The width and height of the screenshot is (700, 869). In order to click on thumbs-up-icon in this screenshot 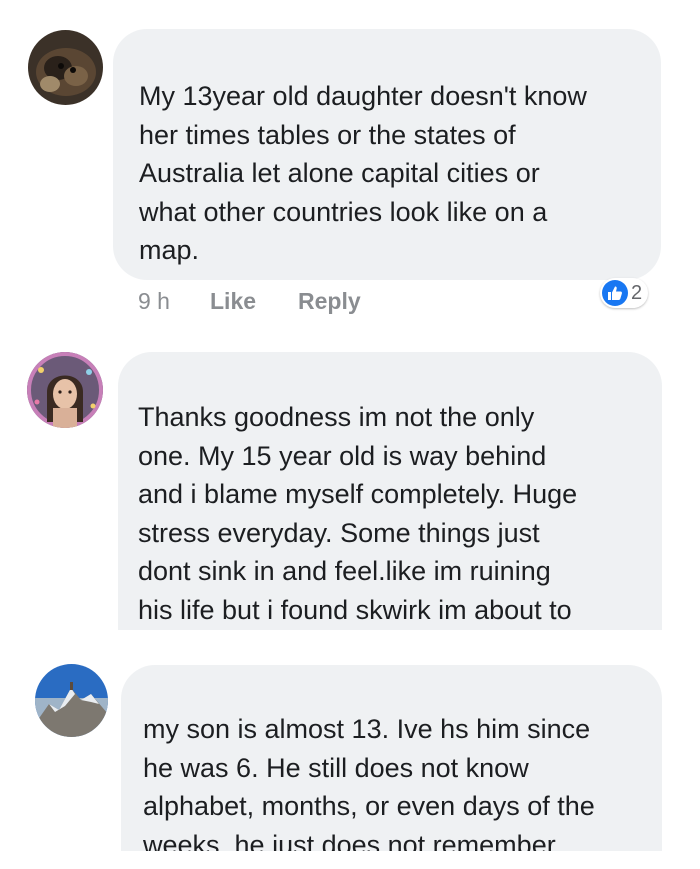, I will do `click(615, 293)`.